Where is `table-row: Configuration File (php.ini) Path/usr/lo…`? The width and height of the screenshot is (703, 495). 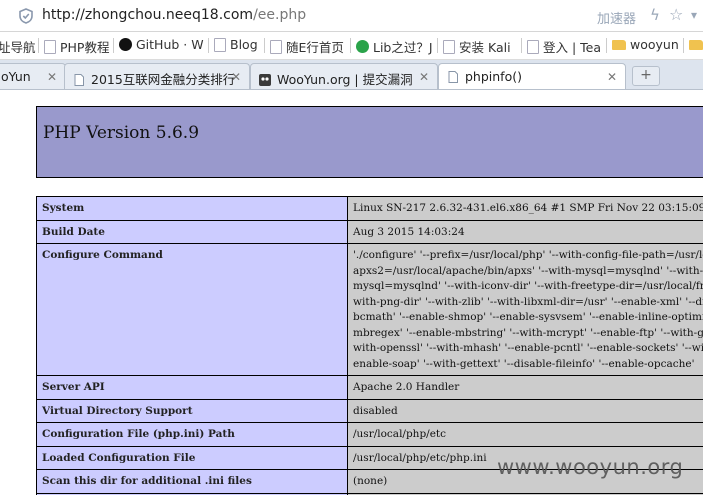
table-row: Configuration File (php.ini) Path/usr/lo… is located at coordinates (369, 434).